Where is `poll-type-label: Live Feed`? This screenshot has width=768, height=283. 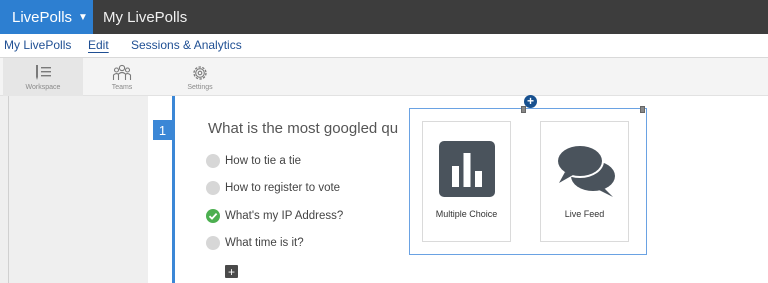
poll-type-label: Live Feed is located at coordinates (584, 214).